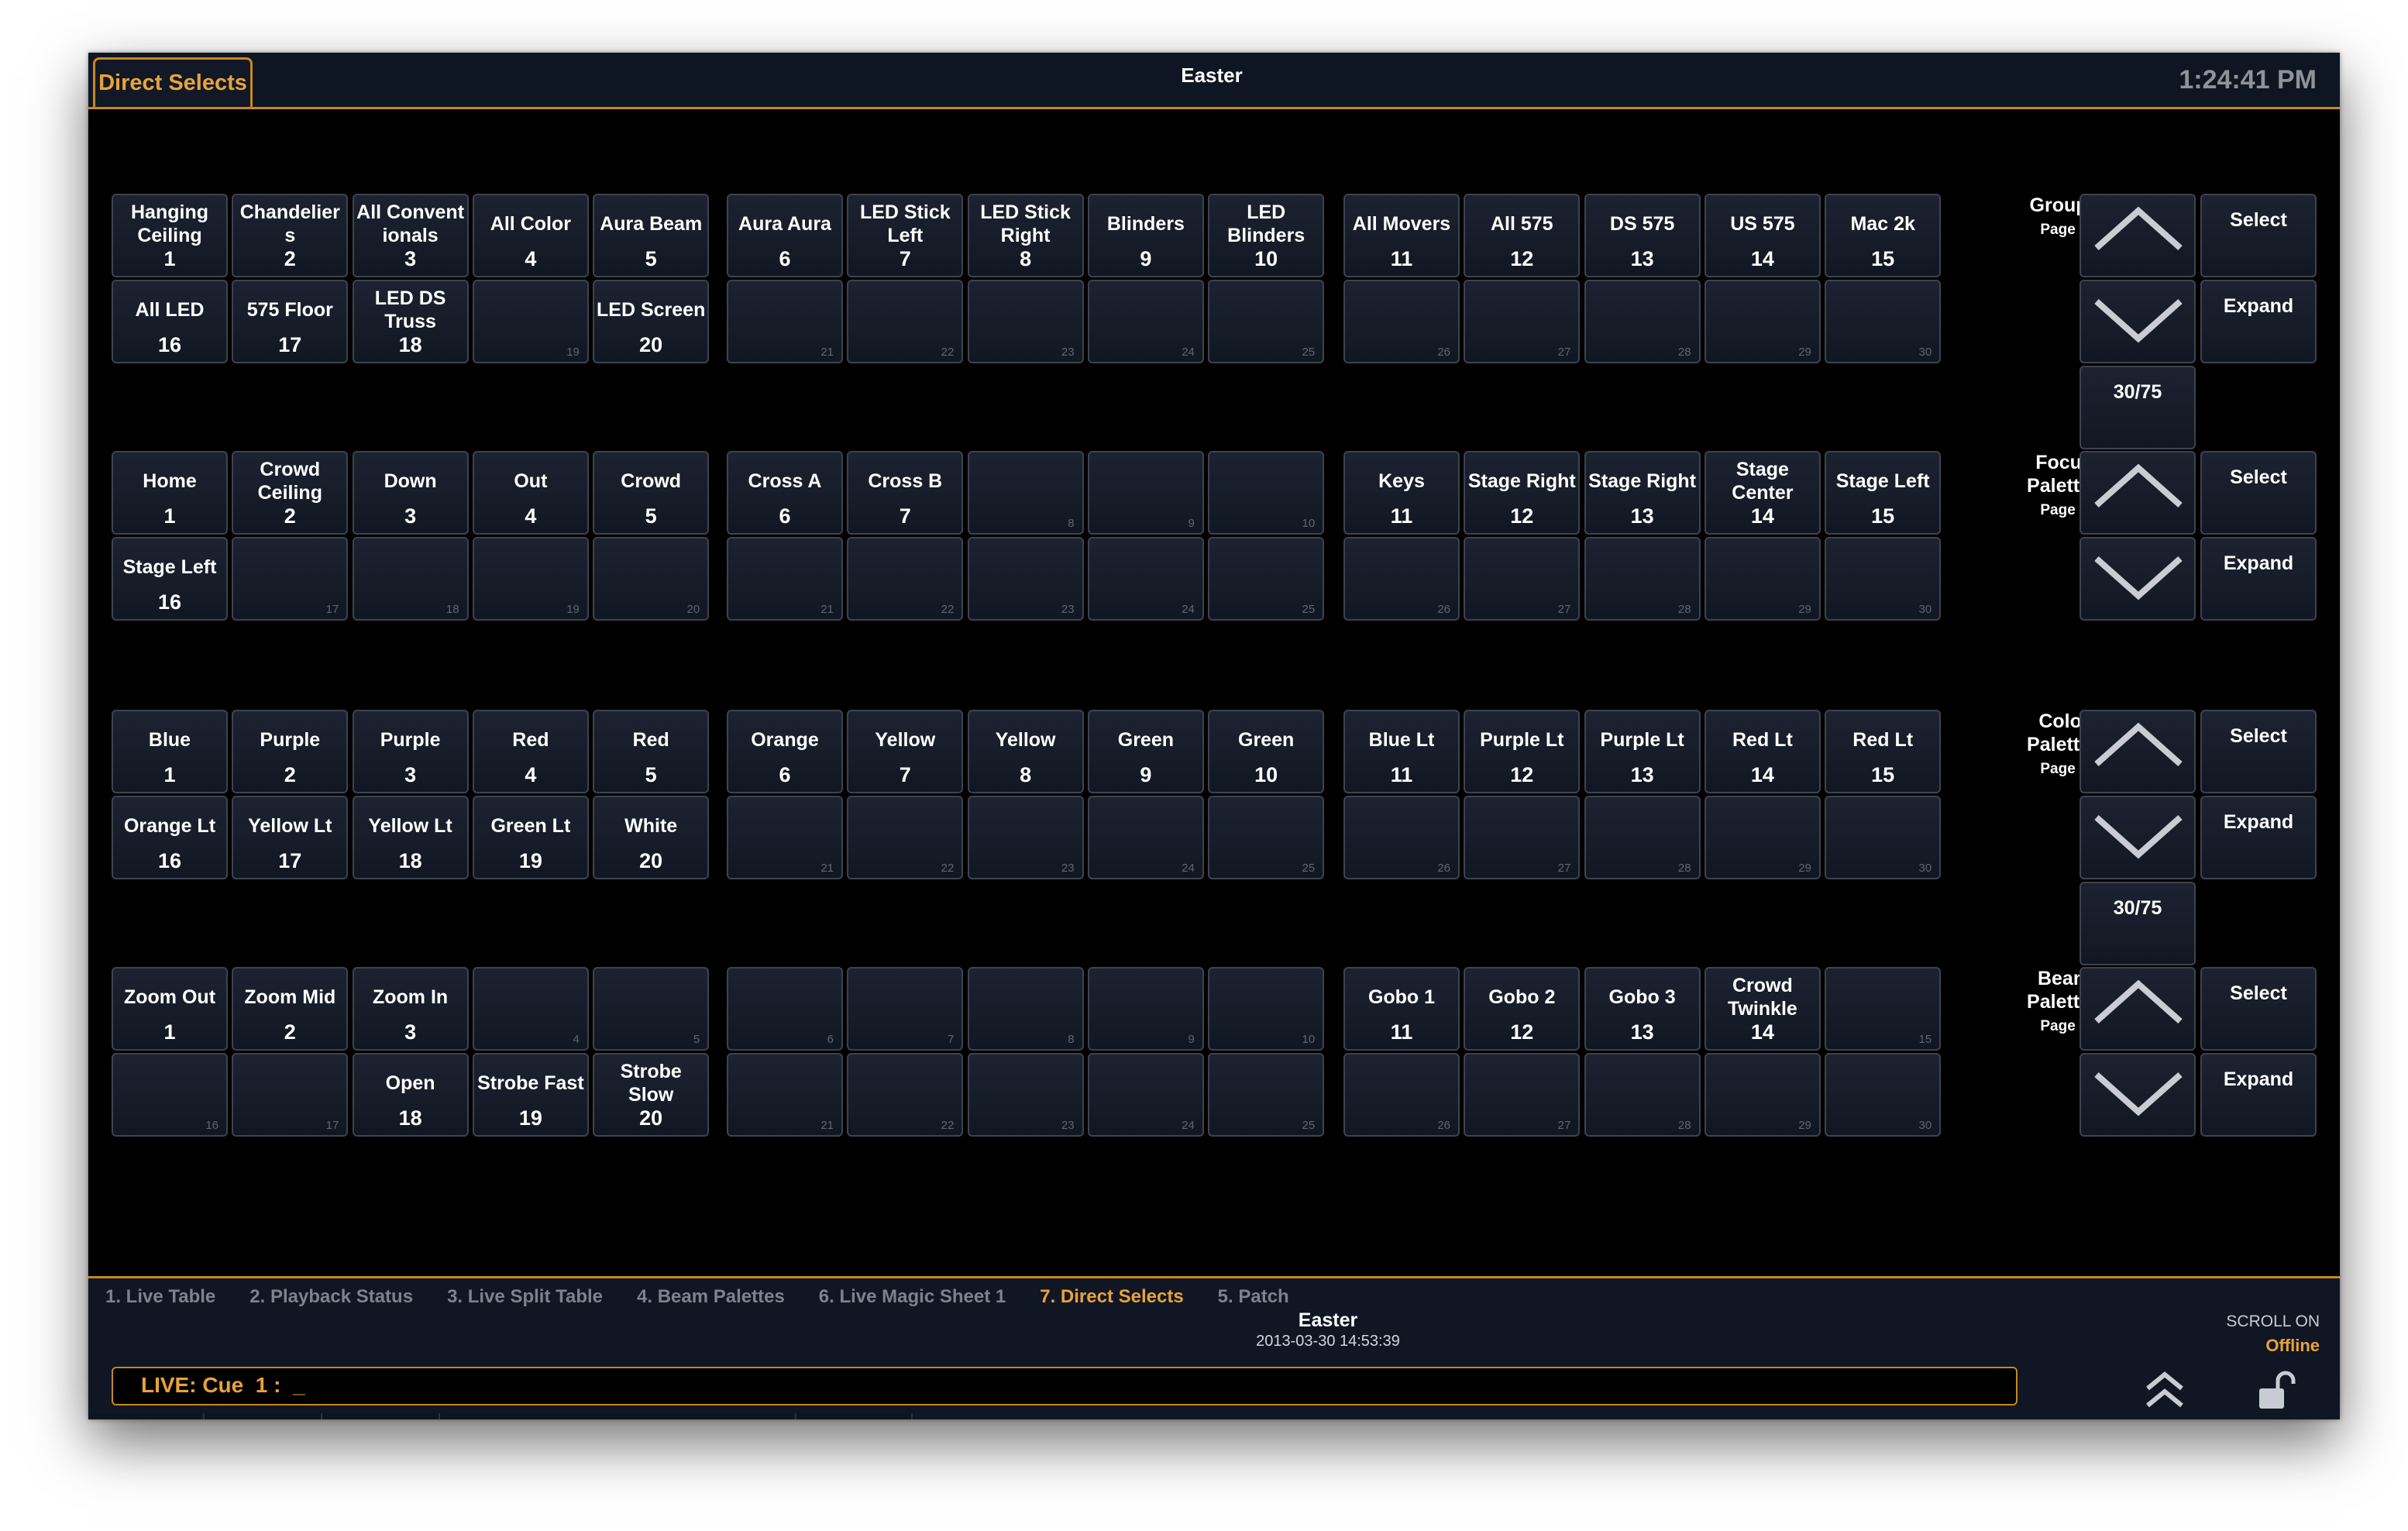  Describe the element at coordinates (410, 1009) in the screenshot. I see `direct-select-button: Zoom In 3` at that location.